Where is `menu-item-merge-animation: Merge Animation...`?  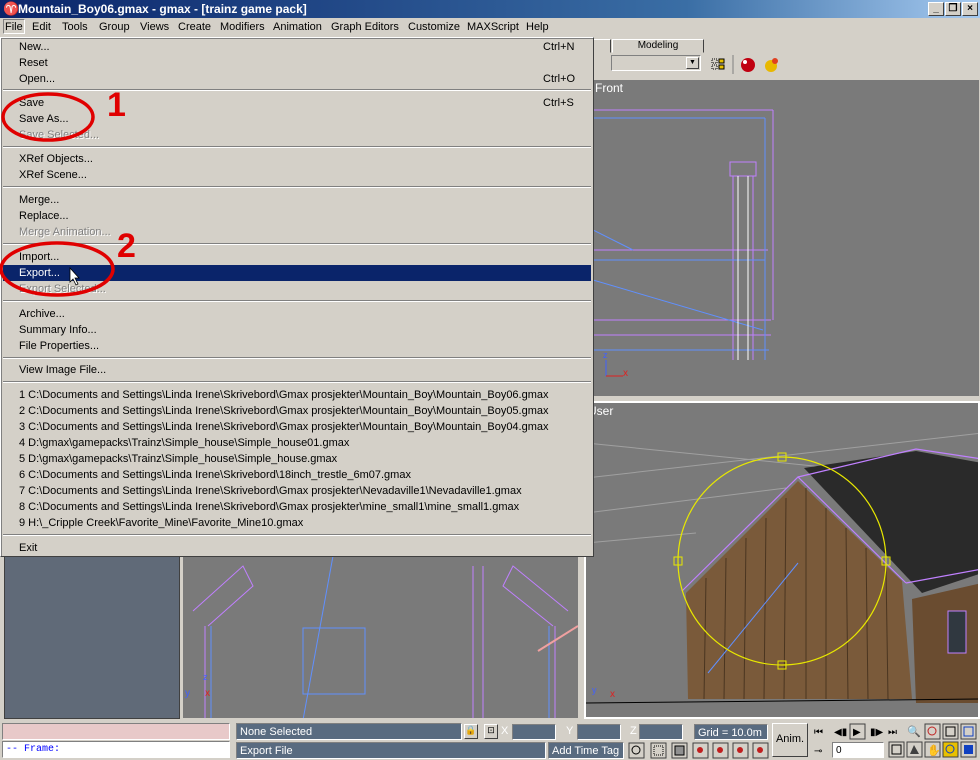
menu-item-merge-animation: Merge Animation... is located at coordinates (65, 232).